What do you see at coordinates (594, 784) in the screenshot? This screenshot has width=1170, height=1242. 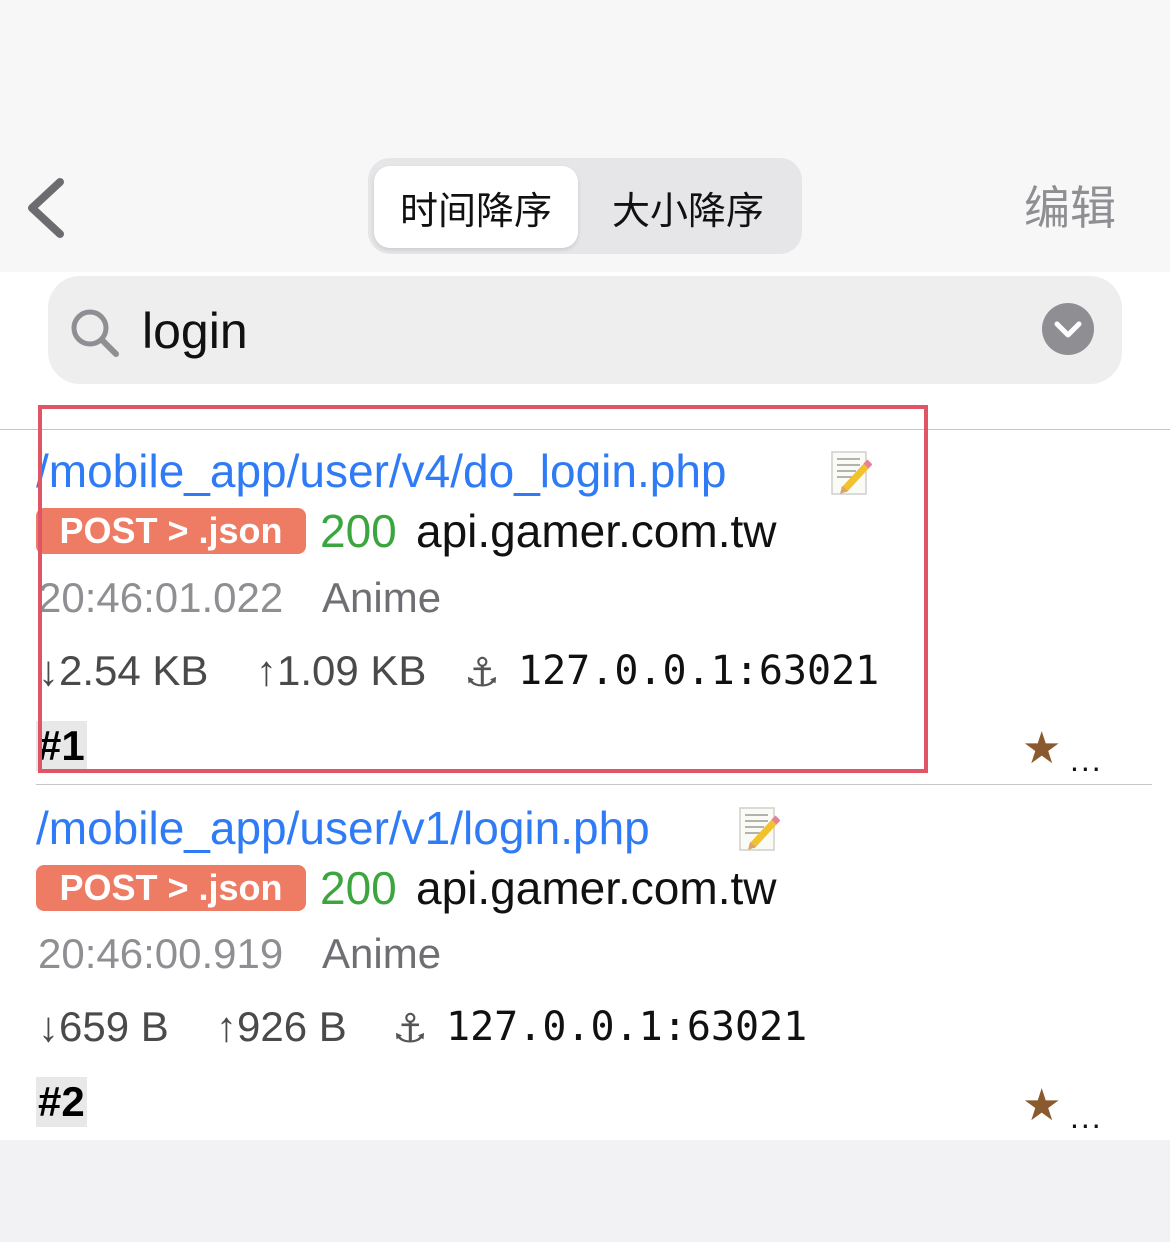 I see `row-divider` at bounding box center [594, 784].